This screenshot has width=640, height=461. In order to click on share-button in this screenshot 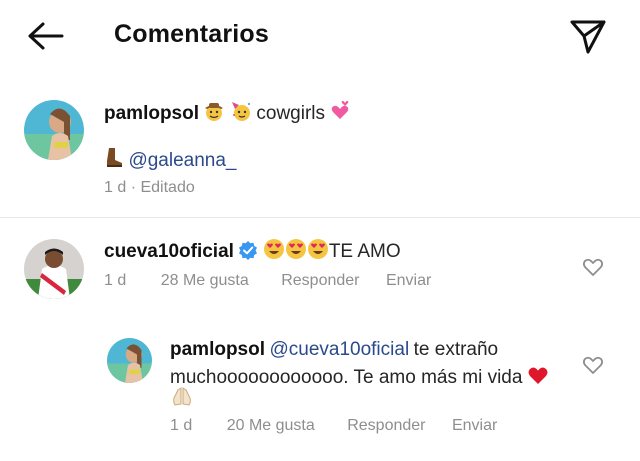, I will do `click(588, 36)`.